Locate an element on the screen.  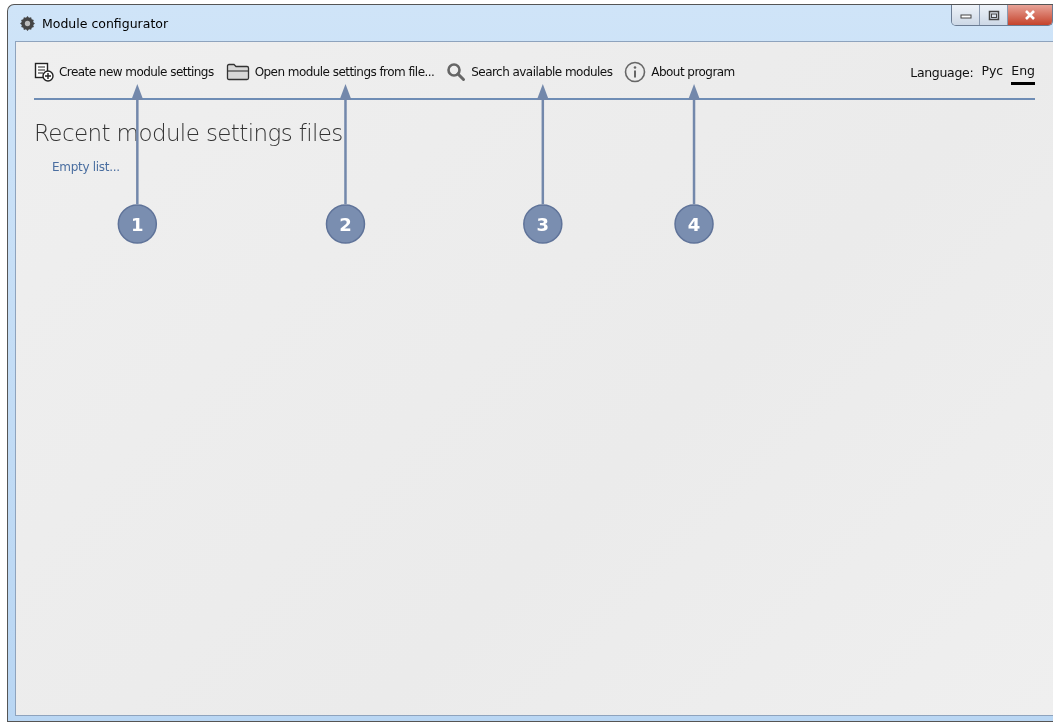
search-icon is located at coordinates (456, 72).